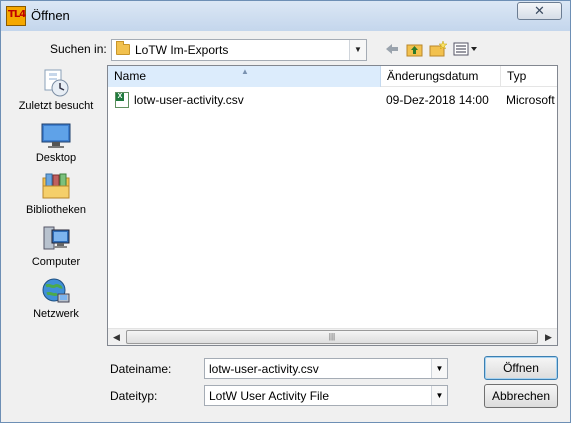 The image size is (571, 423). Describe the element at coordinates (437, 100) in the screenshot. I see `file-date: 09-Dez-2018 14:00` at that location.